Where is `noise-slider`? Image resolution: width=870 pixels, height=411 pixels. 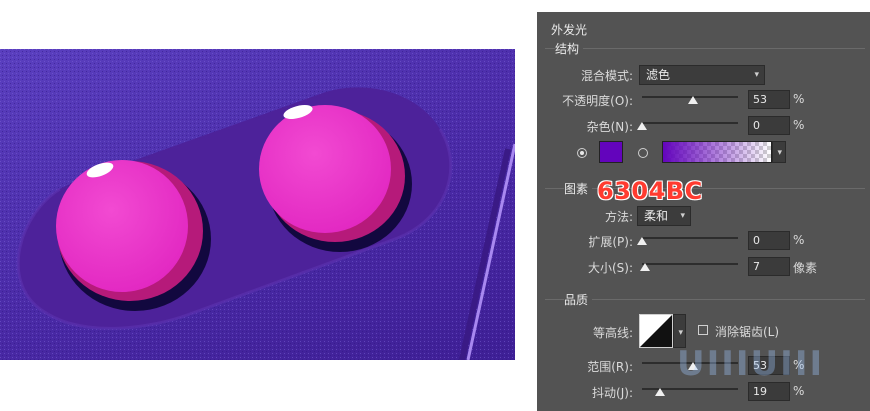 noise-slider is located at coordinates (690, 123).